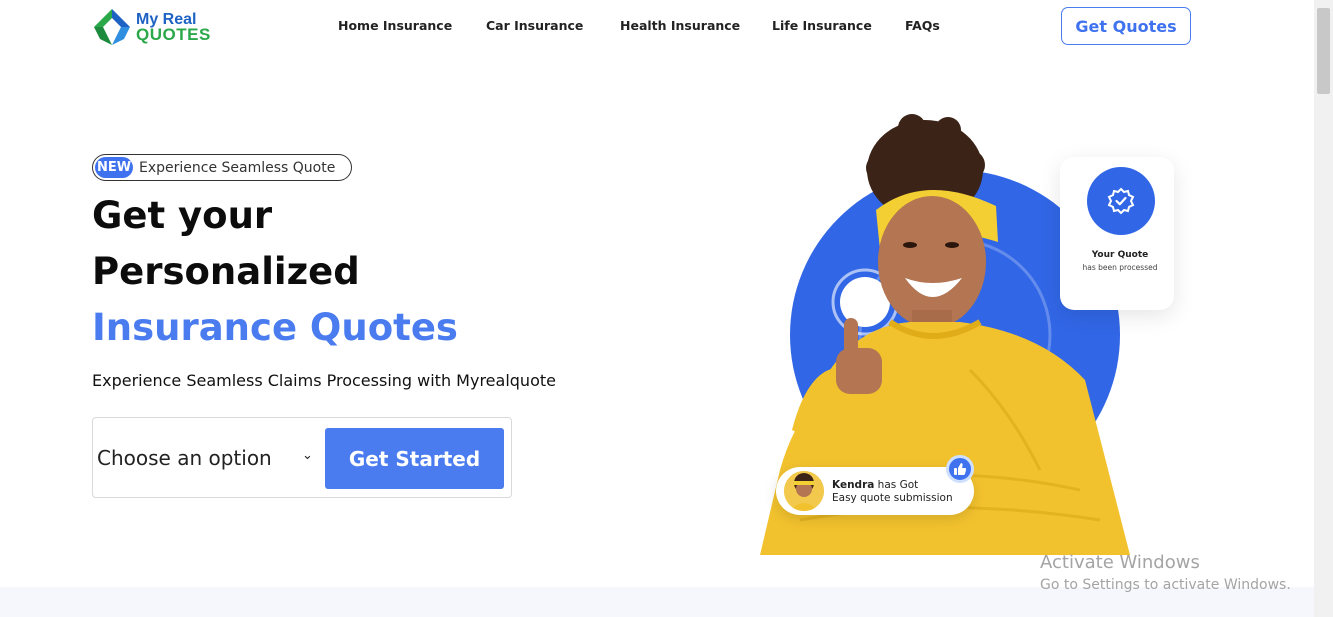 The width and height of the screenshot is (1333, 617). Describe the element at coordinates (1121, 201) in the screenshot. I see `verified-check-icon` at that location.